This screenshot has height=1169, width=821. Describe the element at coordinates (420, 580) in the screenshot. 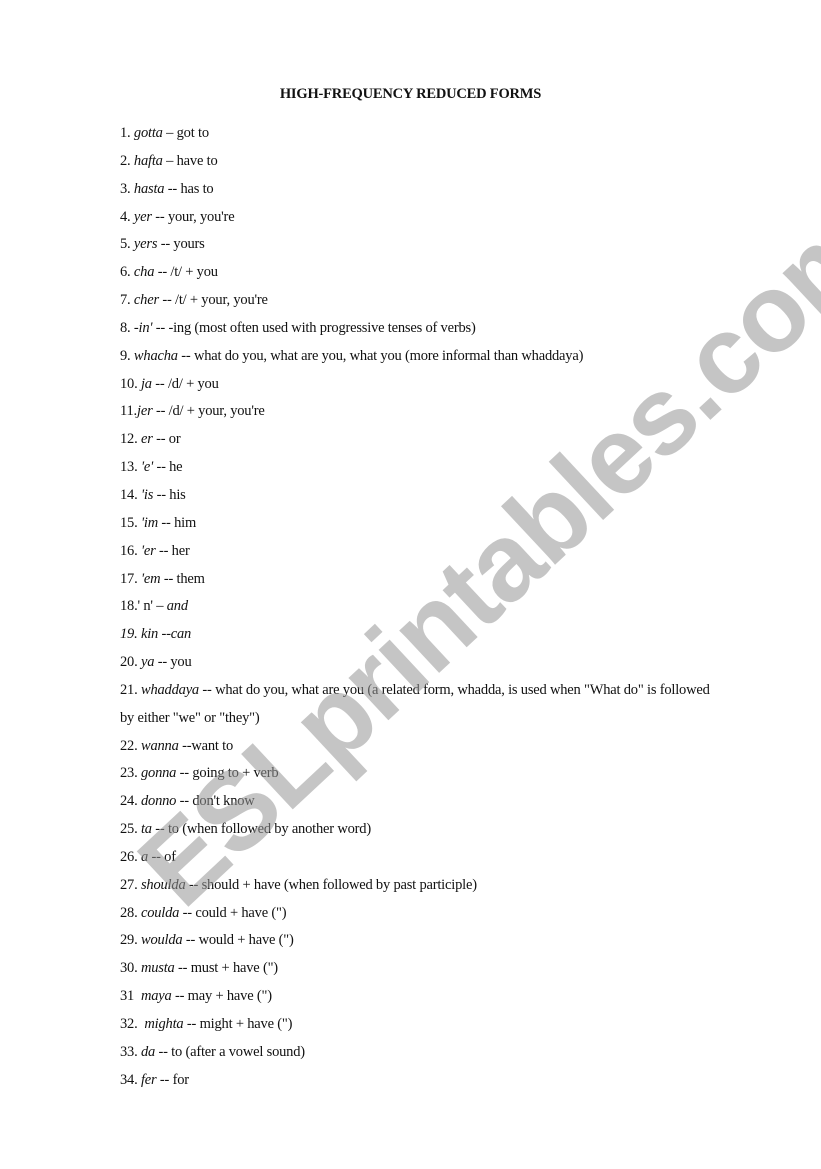

I see `list-item: 17. 'em -- them` at that location.